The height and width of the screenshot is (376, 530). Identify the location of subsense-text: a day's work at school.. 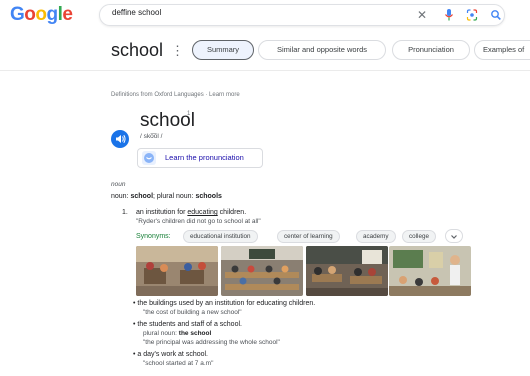
(172, 354).